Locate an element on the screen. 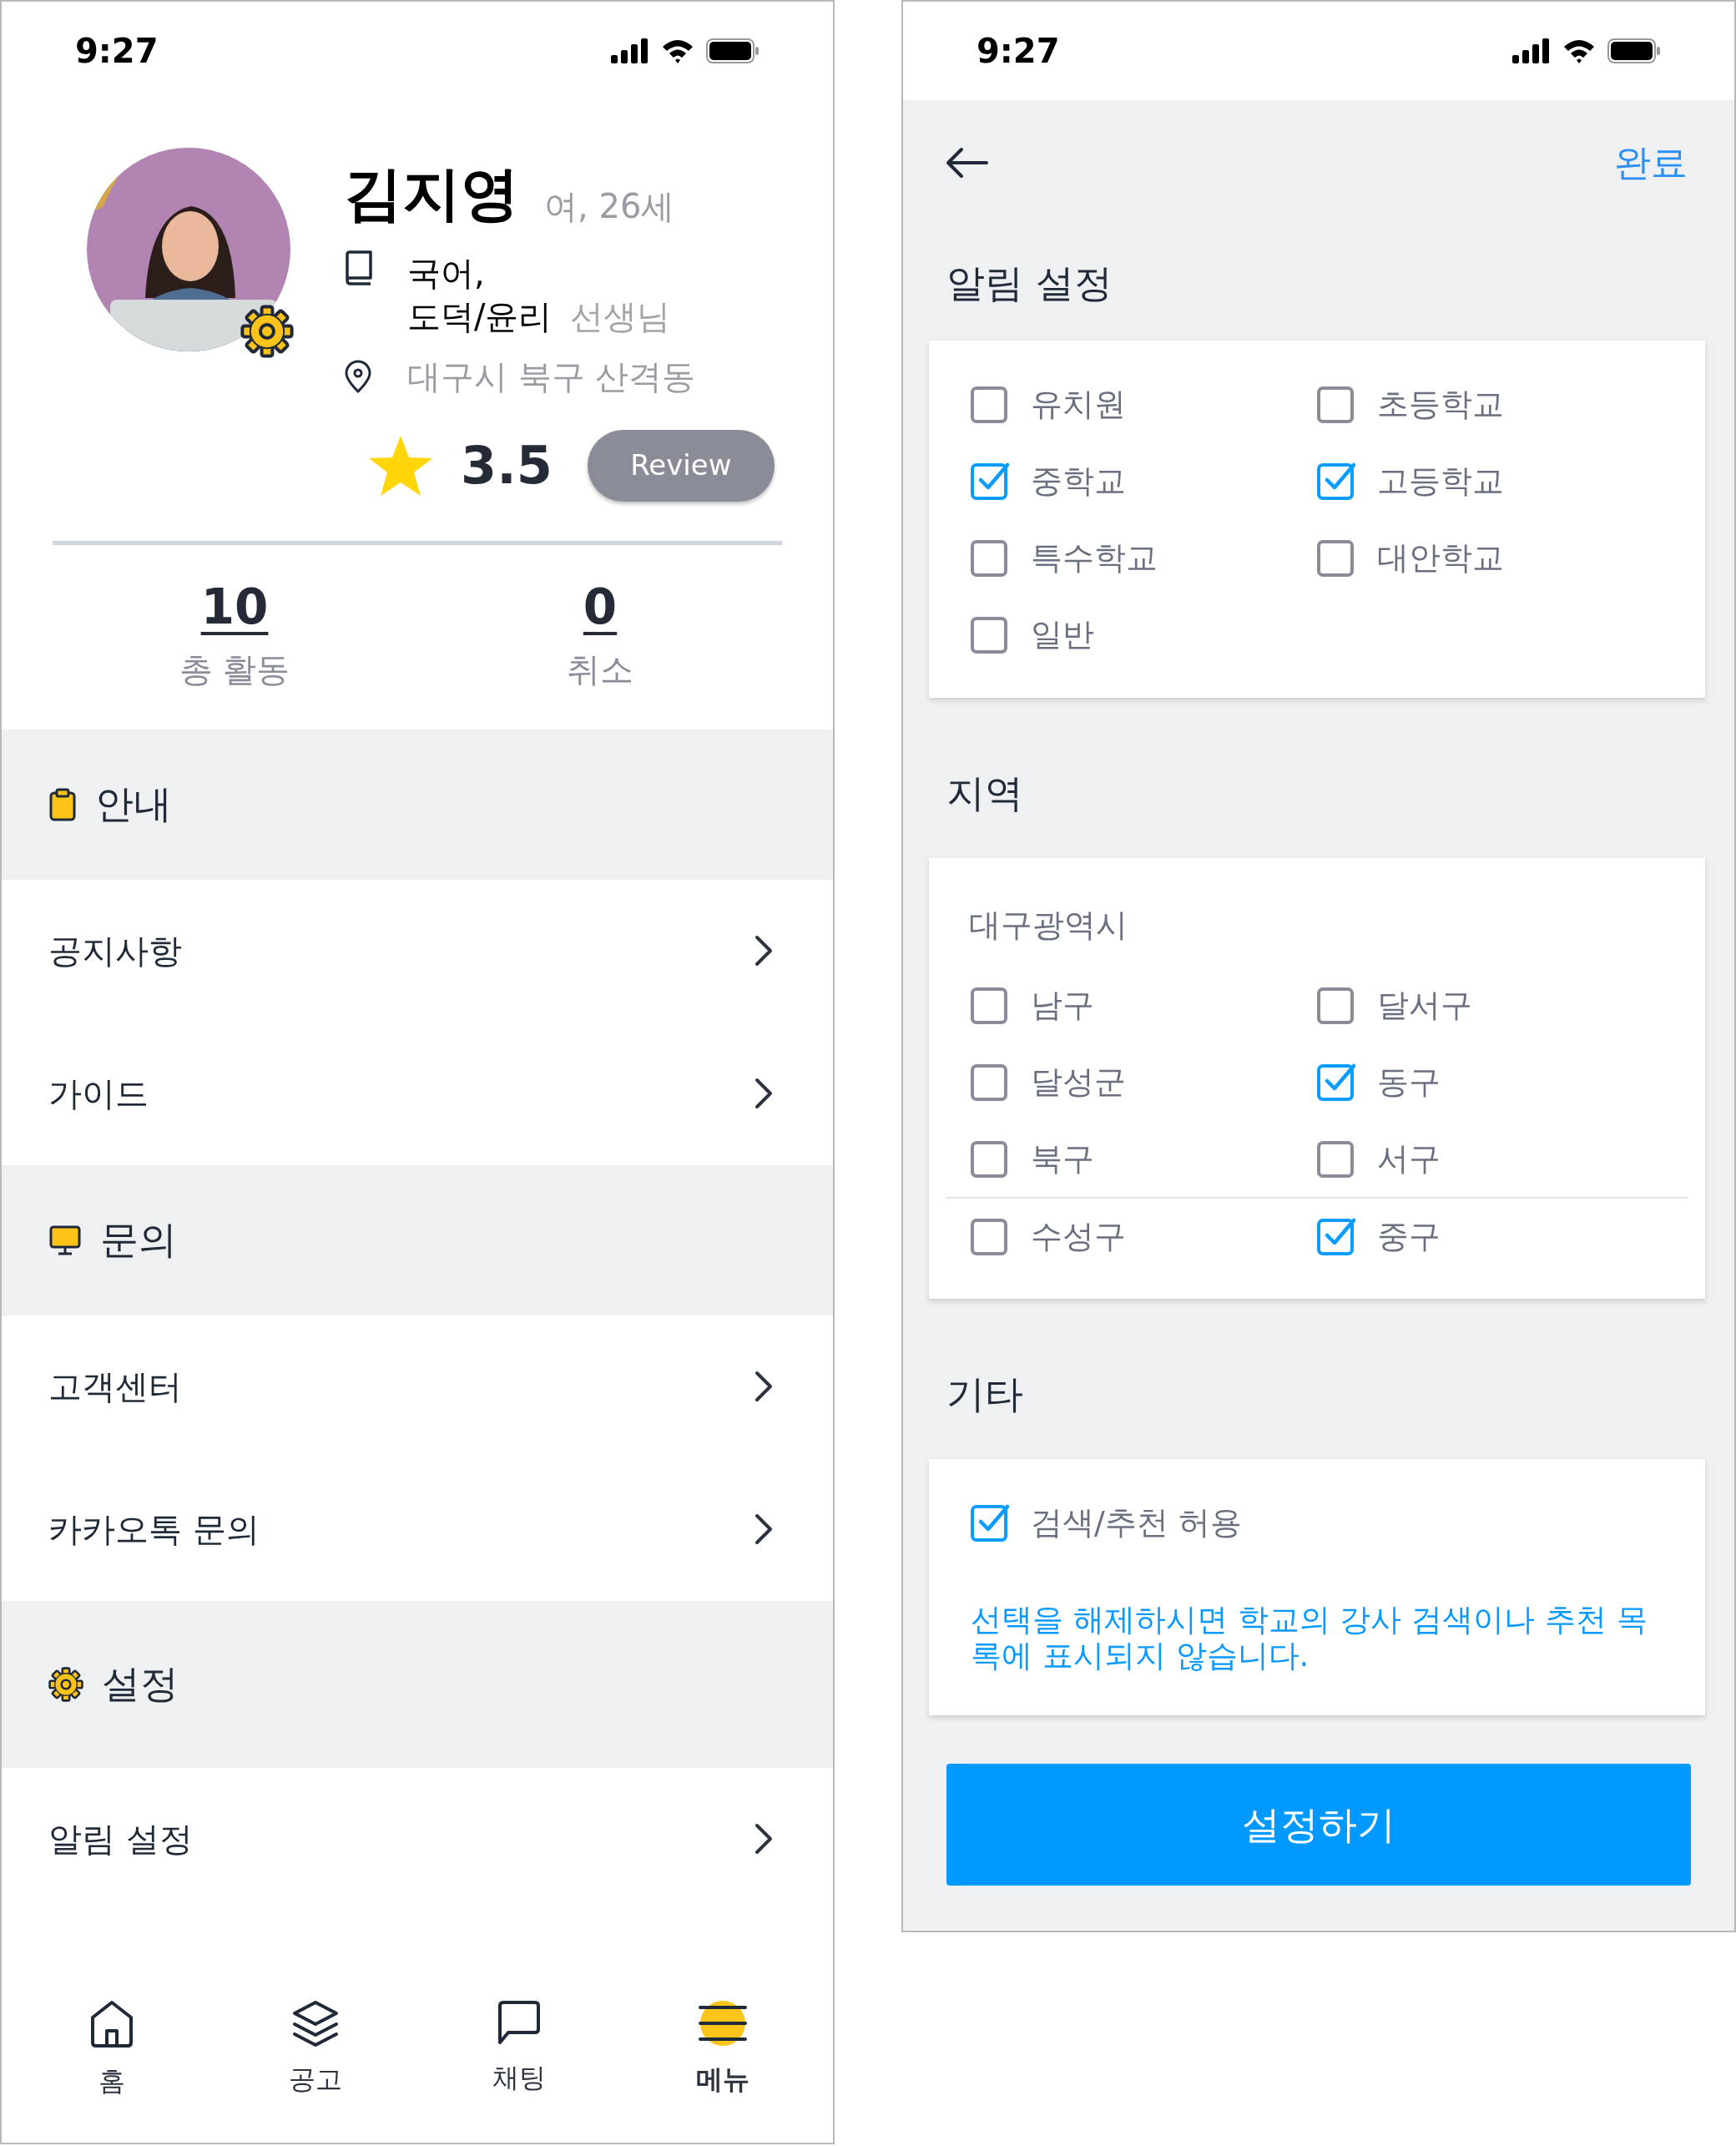 This screenshot has height=2146, width=1736. clipboard-icon is located at coordinates (62, 804).